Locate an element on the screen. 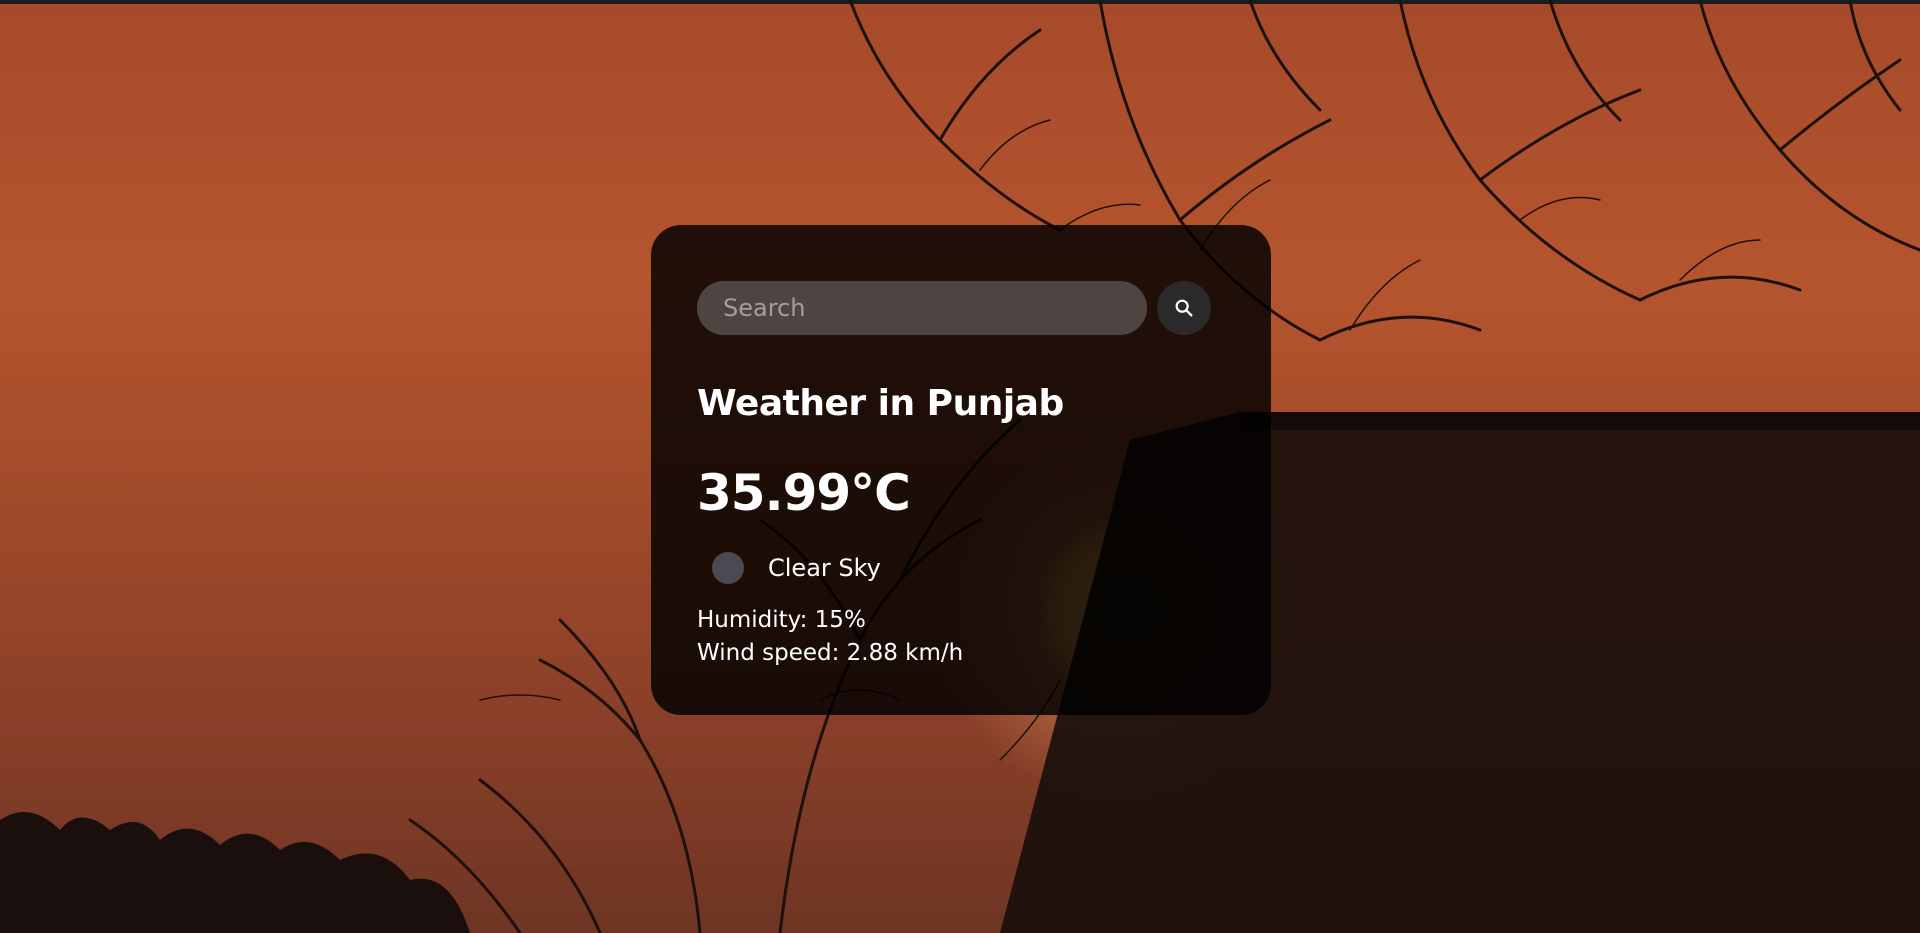  condition-row: Clear Sky is located at coordinates (961, 568).